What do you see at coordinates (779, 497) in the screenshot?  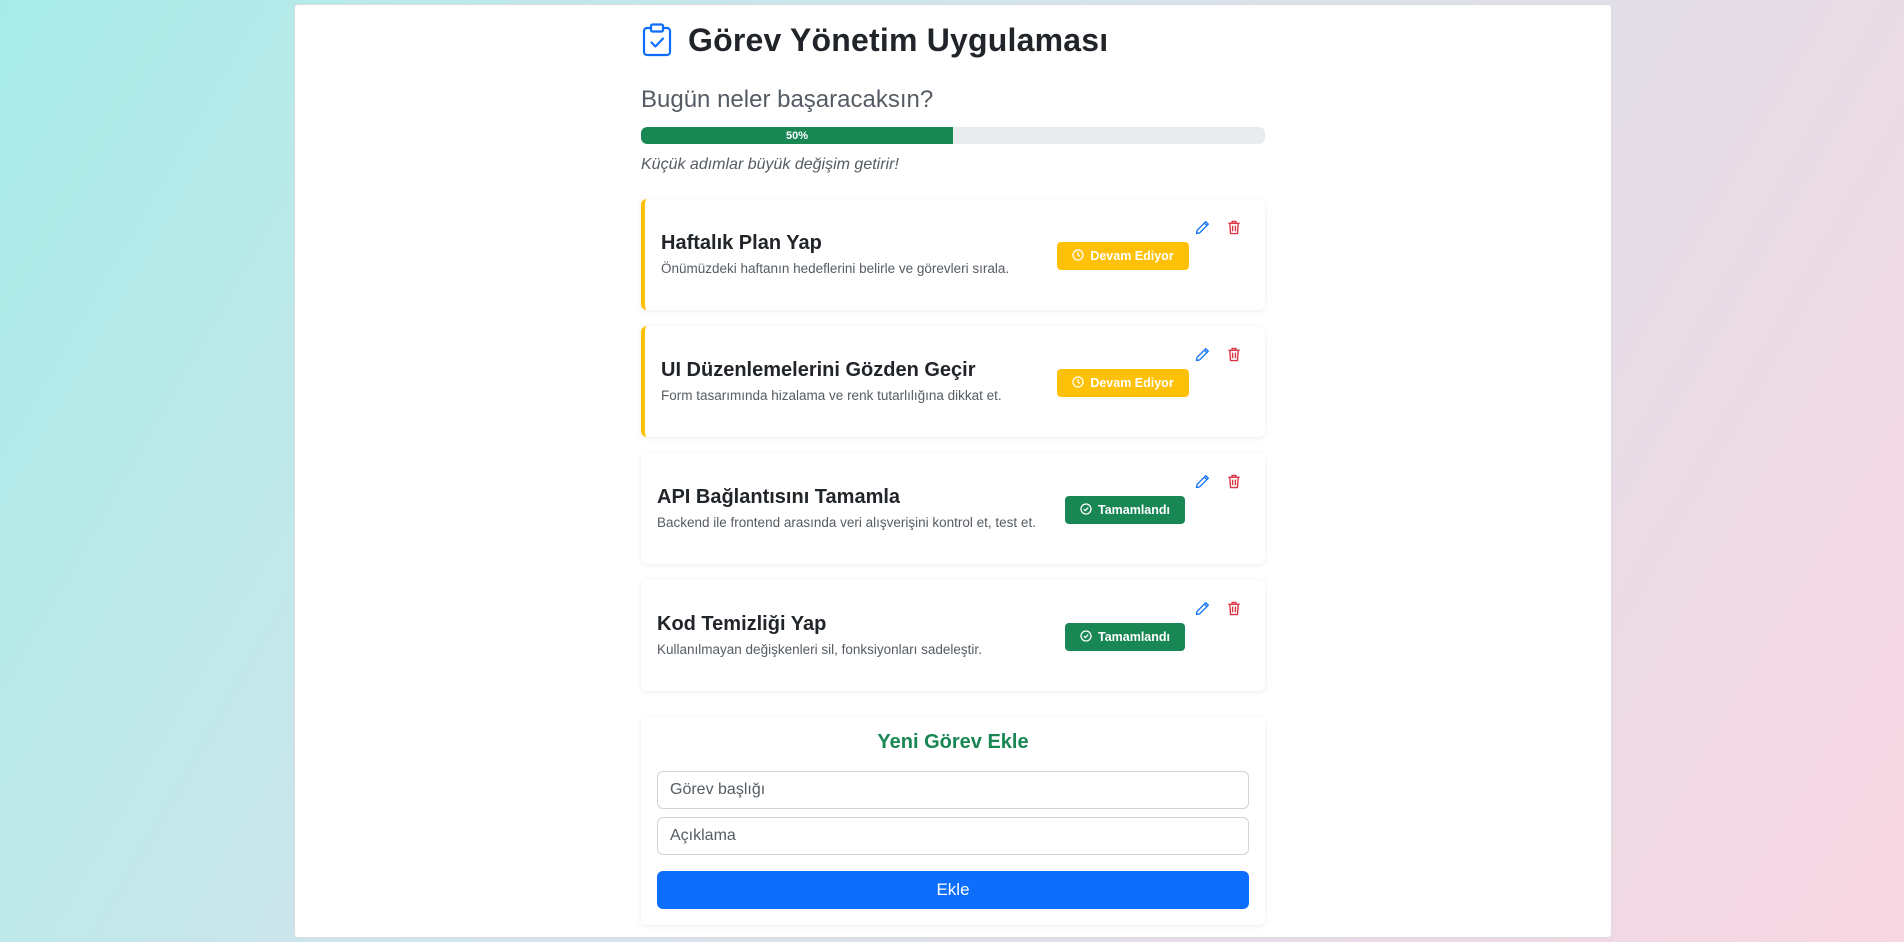 I see `task-title: API Bağlantısını Tamamla` at bounding box center [779, 497].